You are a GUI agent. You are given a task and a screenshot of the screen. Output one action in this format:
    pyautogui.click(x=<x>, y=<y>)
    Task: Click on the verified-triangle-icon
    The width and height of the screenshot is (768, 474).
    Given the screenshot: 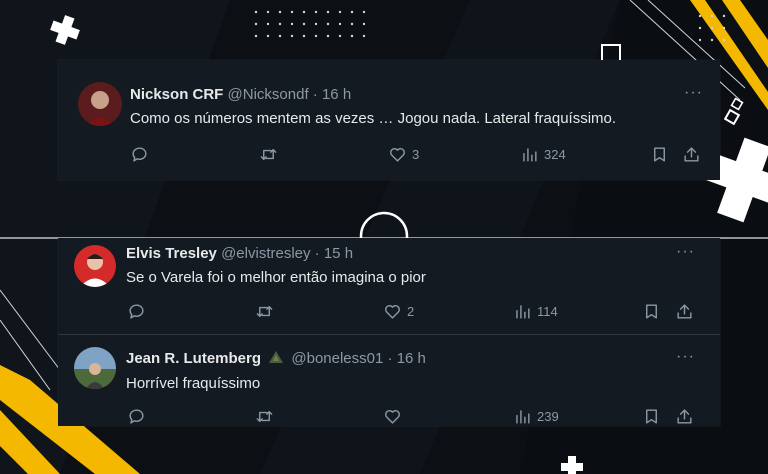 What is the action you would take?
    pyautogui.click(x=276, y=357)
    